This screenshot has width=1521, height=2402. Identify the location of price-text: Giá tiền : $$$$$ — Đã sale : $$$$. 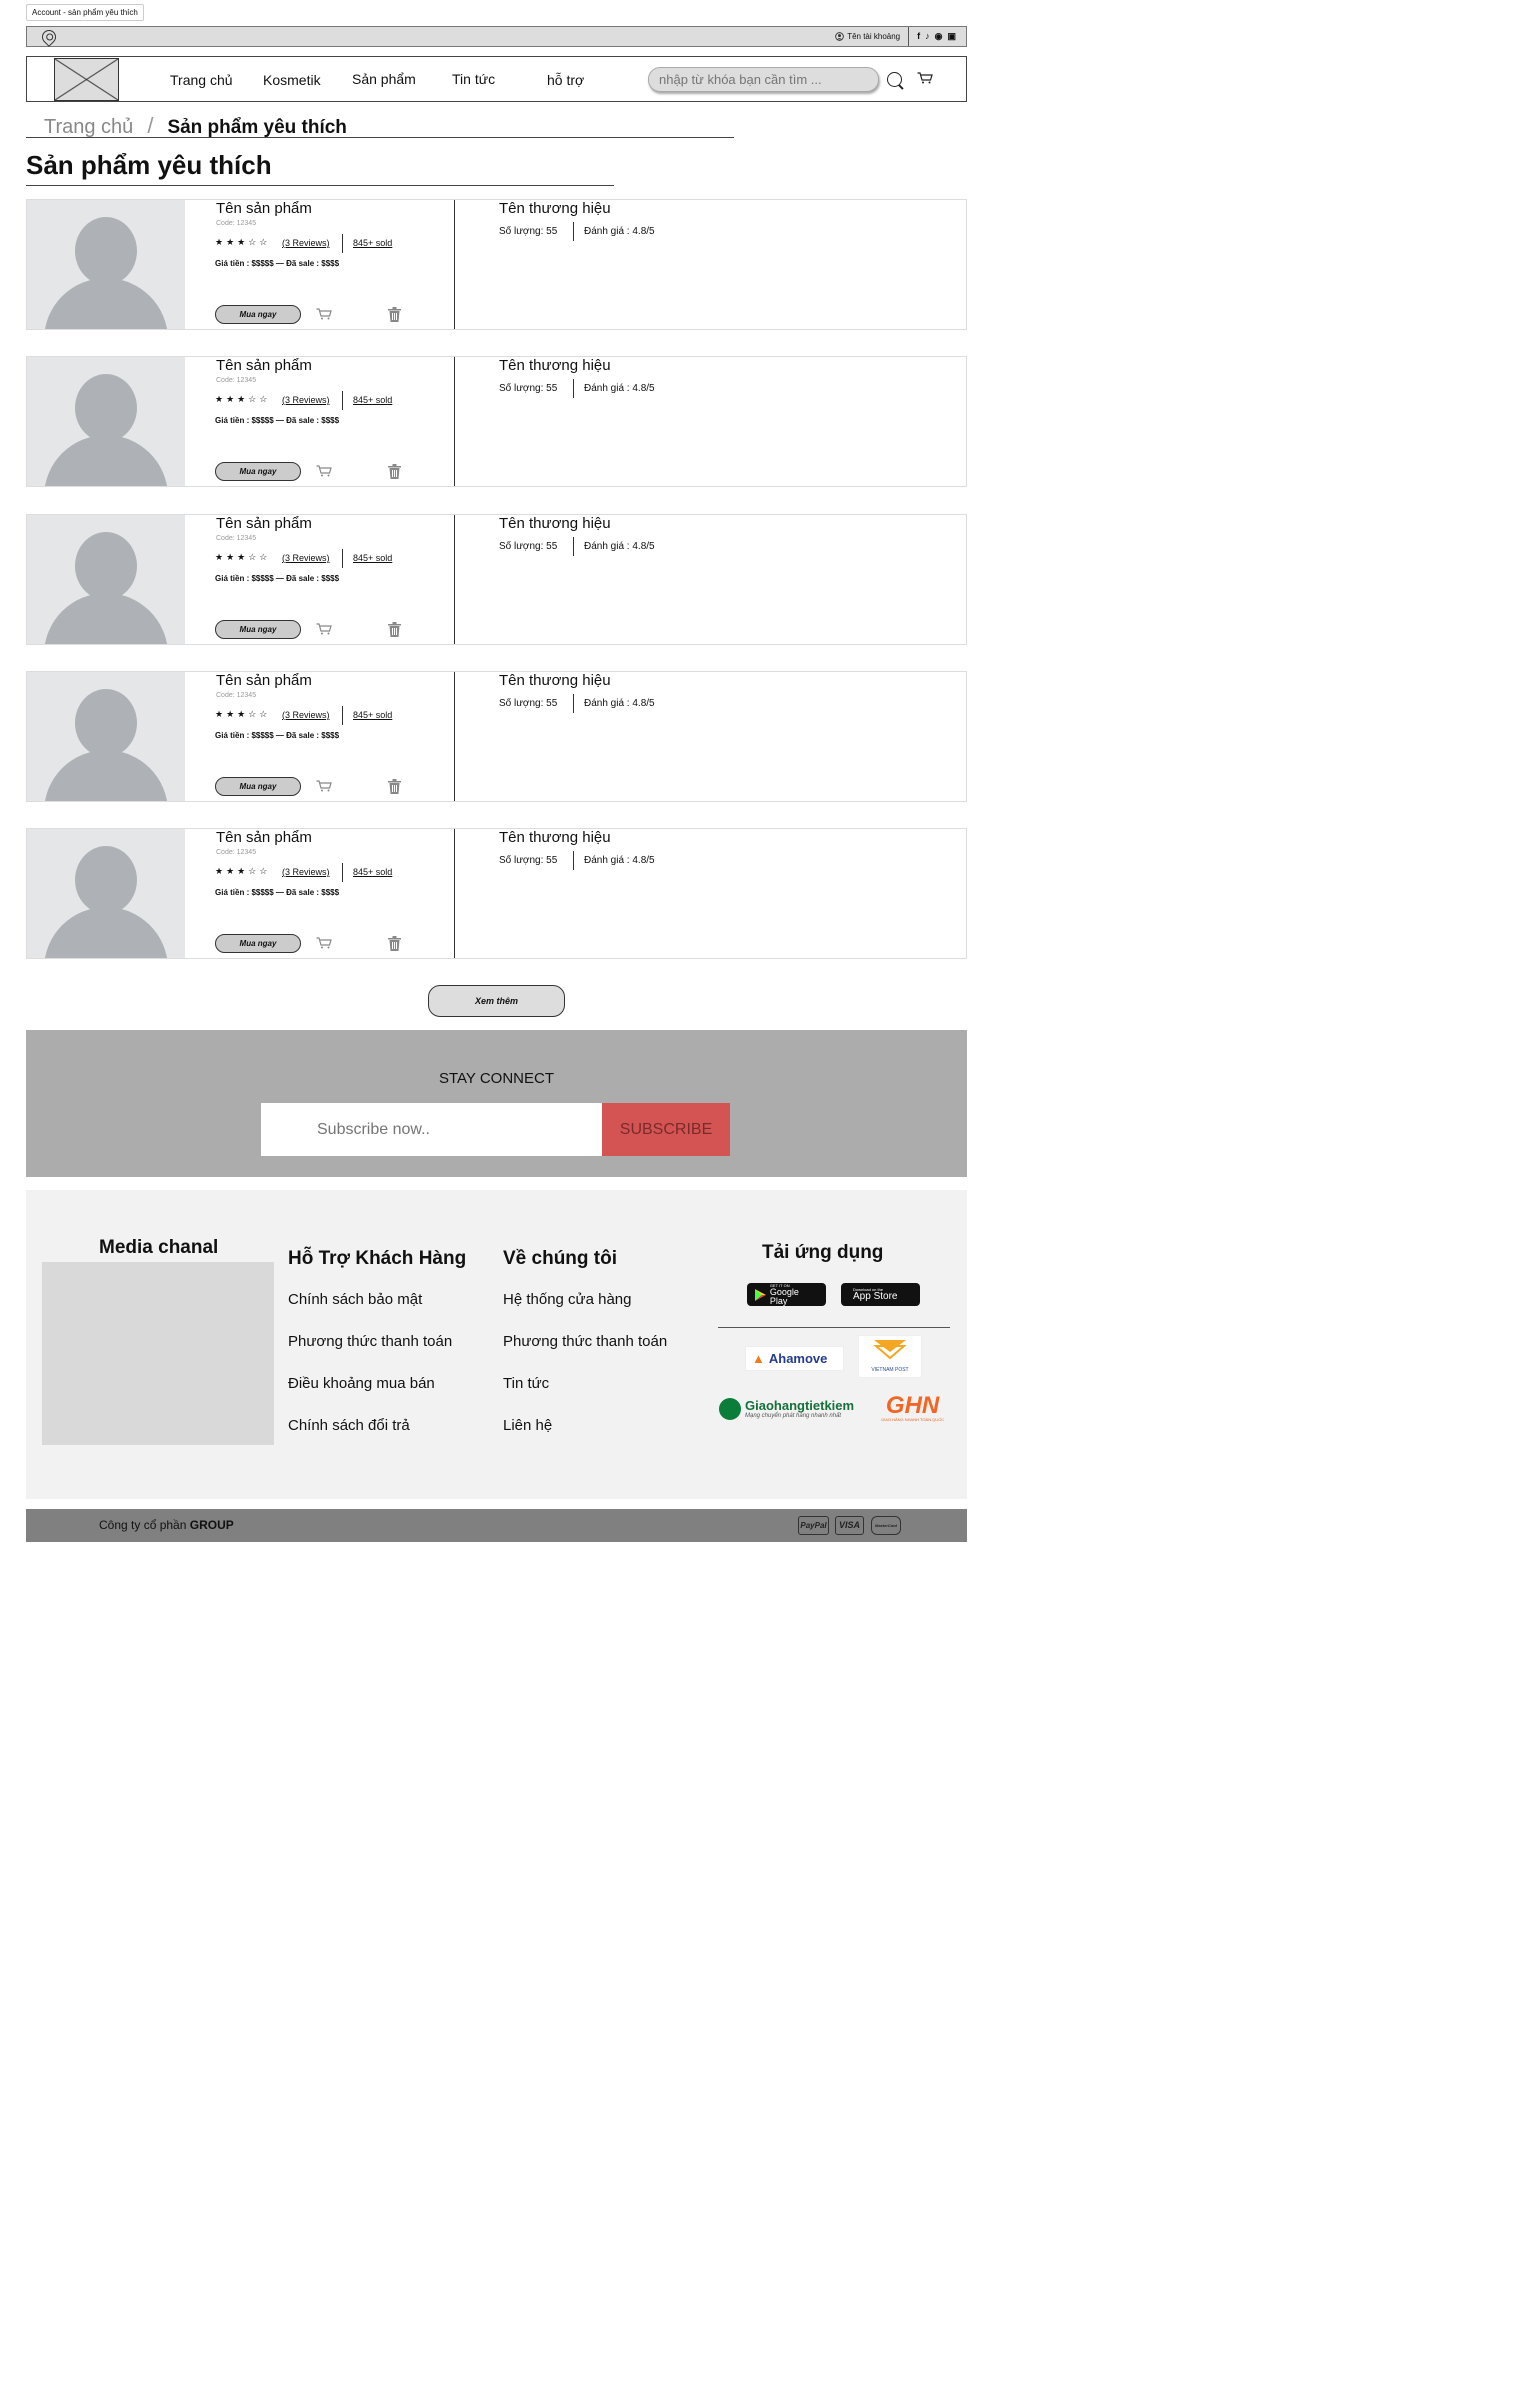
(277, 420).